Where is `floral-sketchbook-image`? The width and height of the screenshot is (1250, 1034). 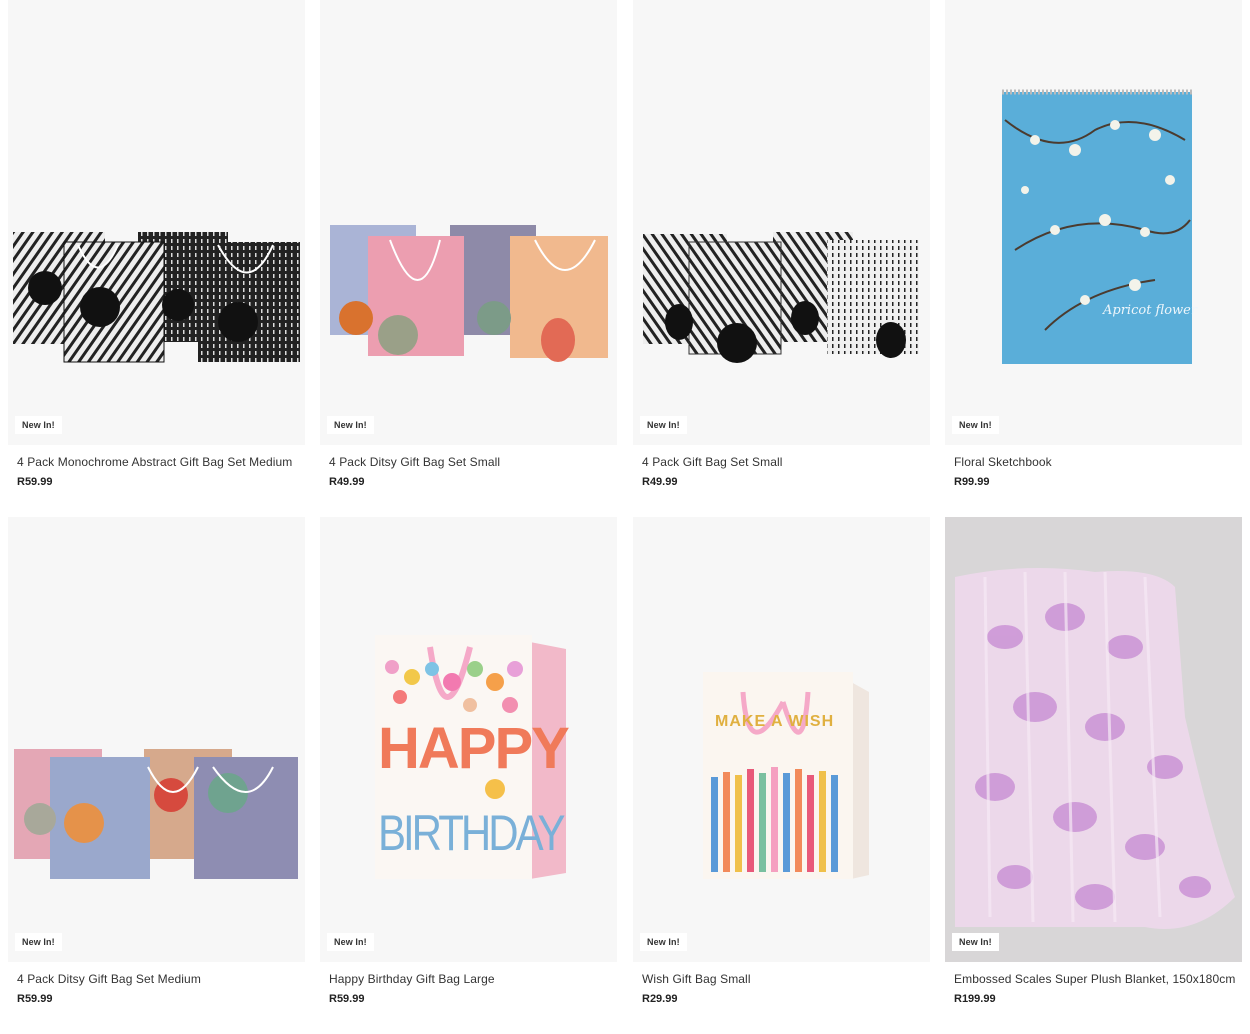 floral-sketchbook-image is located at coordinates (1097, 226).